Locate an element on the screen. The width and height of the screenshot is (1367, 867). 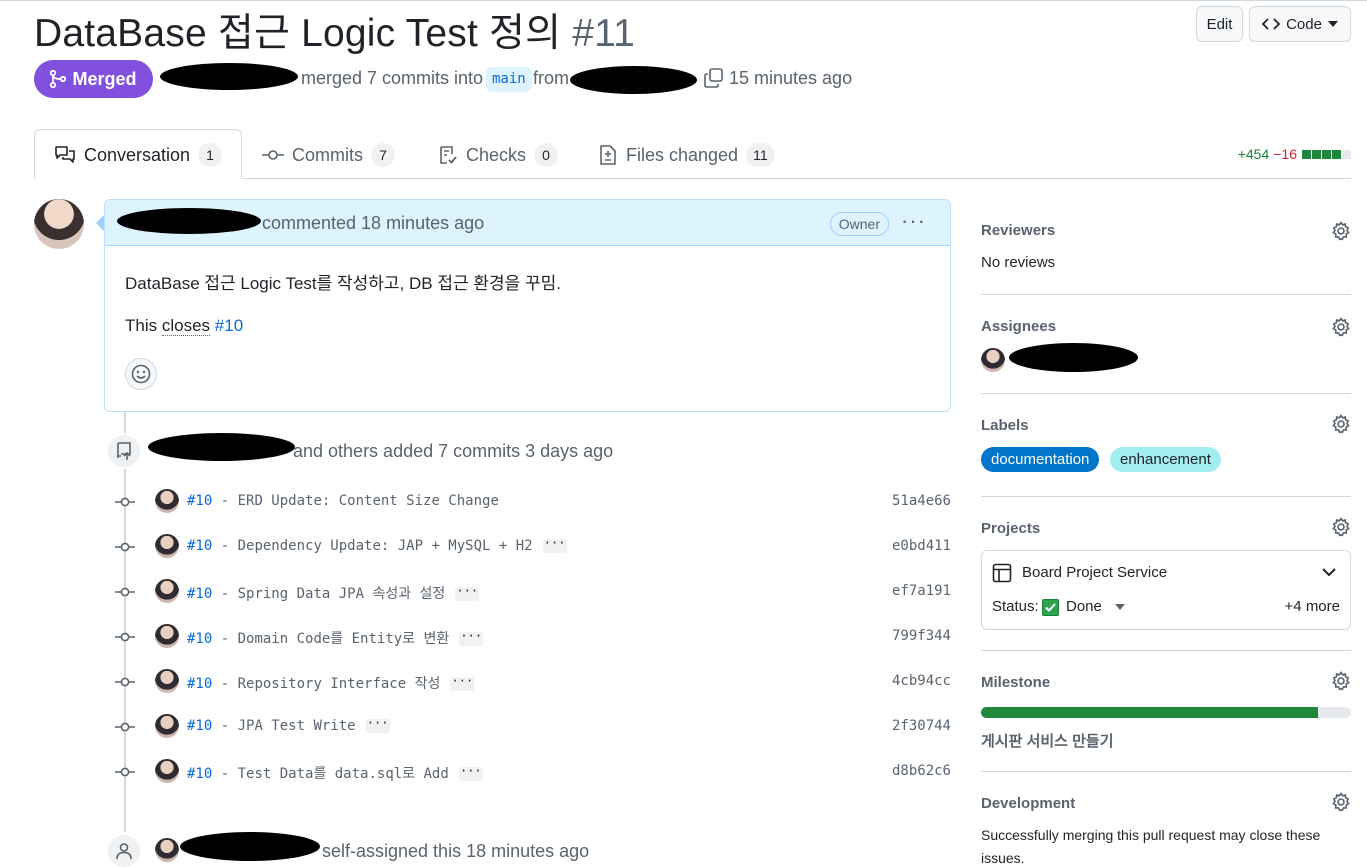
commit-message: #10 - Repository Interface 작성 ··· is located at coordinates (331, 683).